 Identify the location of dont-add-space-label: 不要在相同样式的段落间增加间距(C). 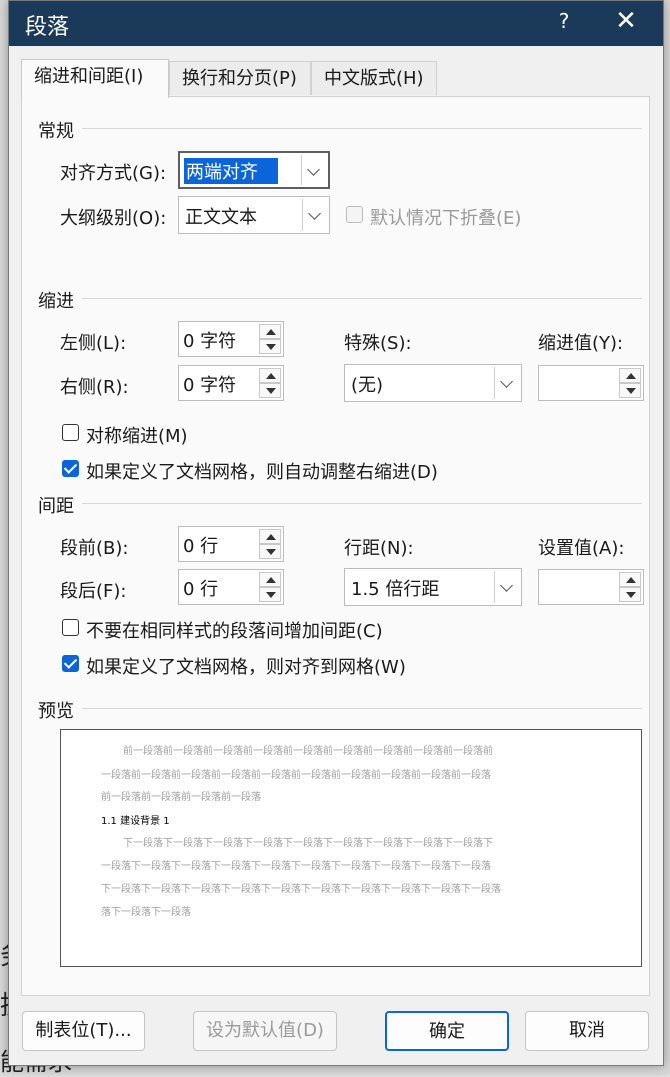
(234, 631).